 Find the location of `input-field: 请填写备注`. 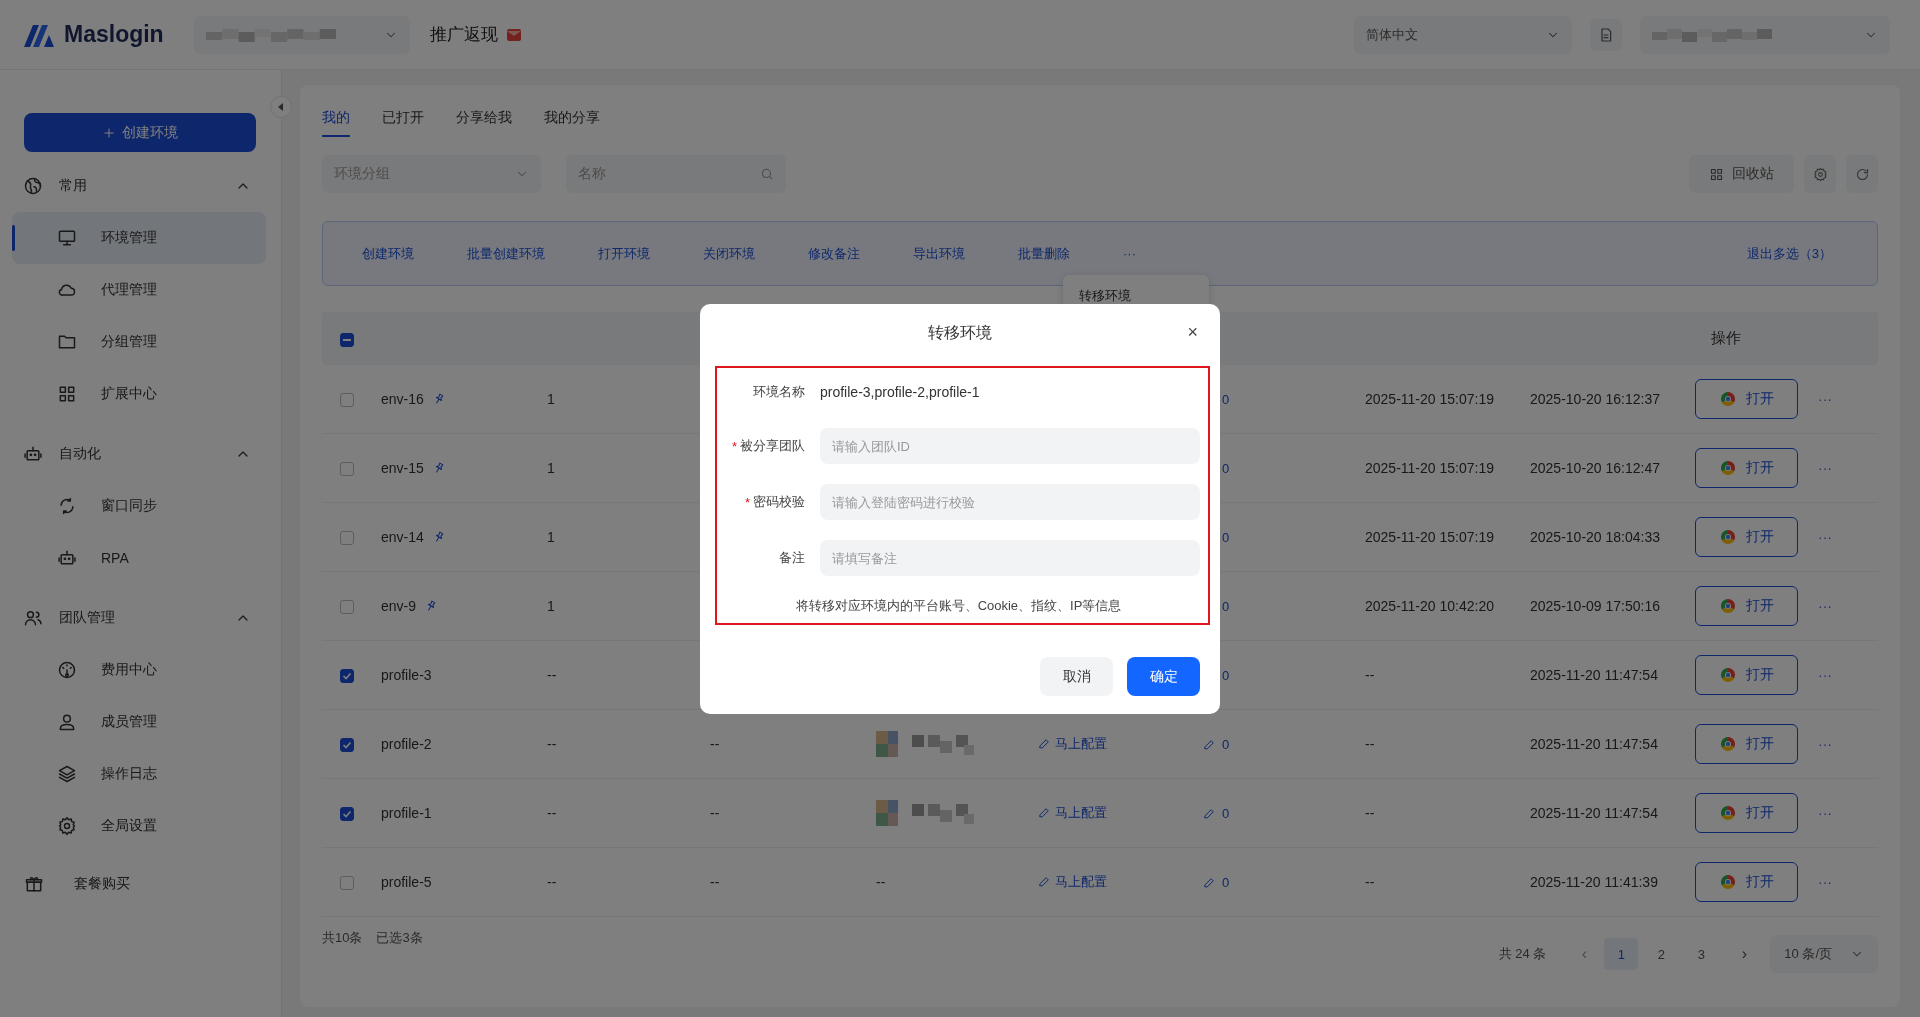

input-field: 请填写备注 is located at coordinates (1010, 558).